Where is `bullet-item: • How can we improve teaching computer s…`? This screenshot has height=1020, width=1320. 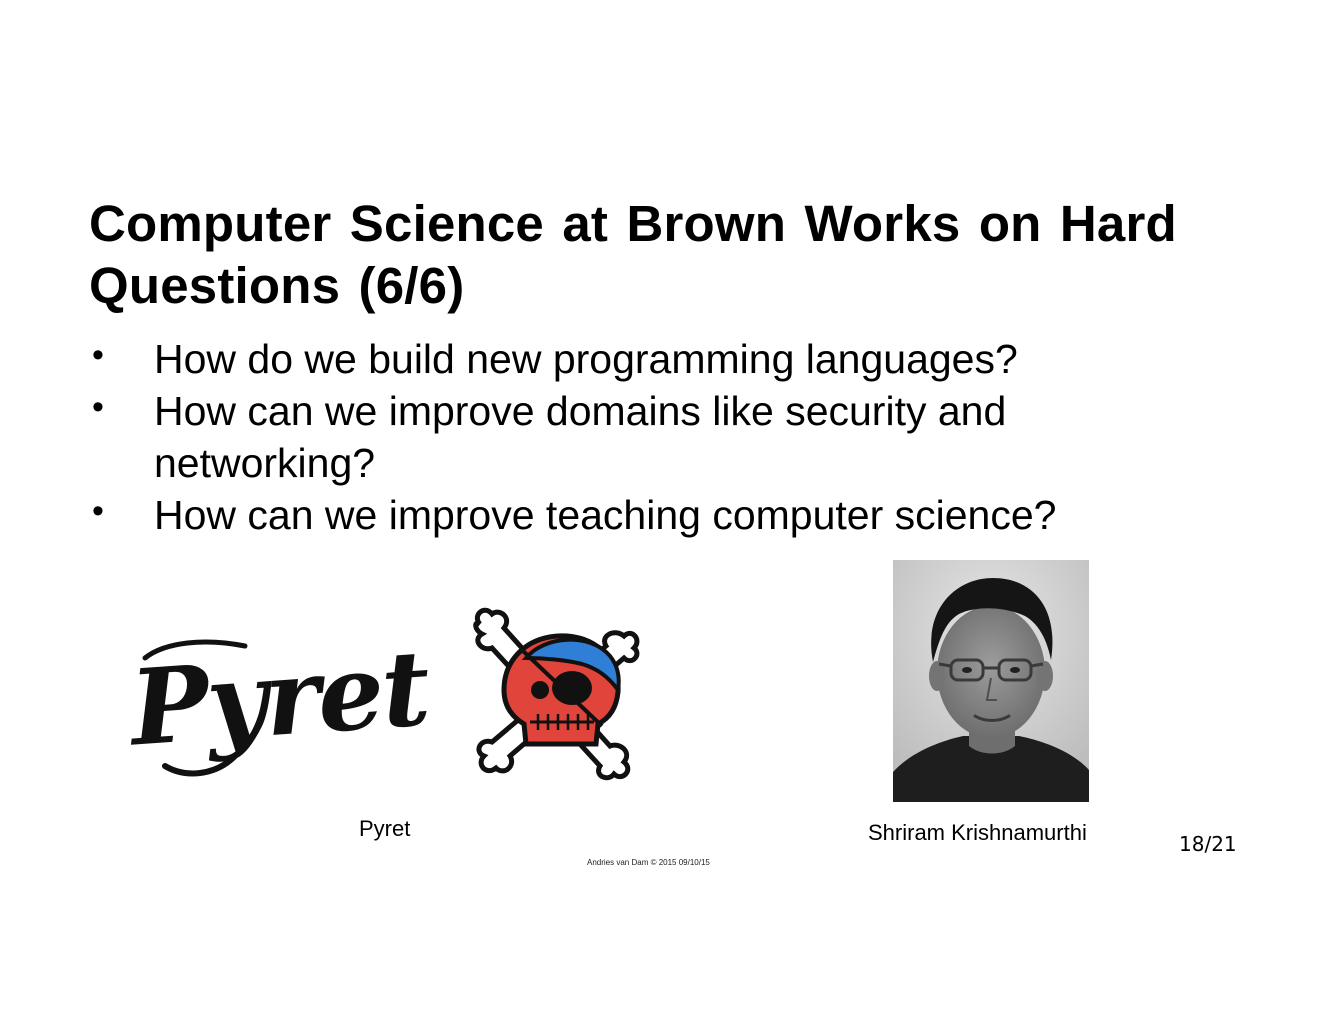
bullet-item: • How can we improve teaching computer s… is located at coordinates (629, 515).